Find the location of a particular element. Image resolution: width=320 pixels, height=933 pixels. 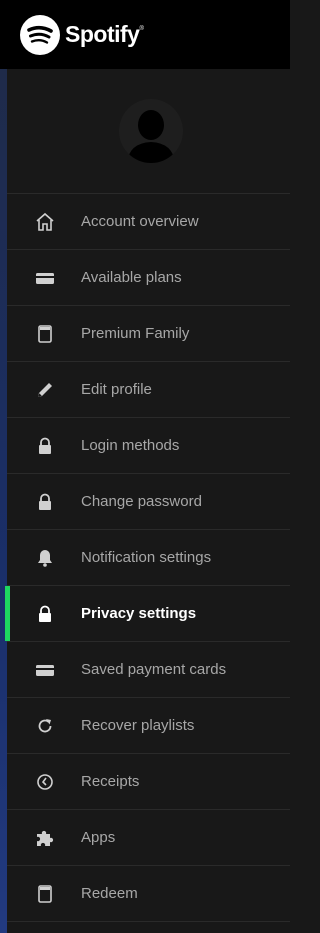

user-silhouette-icon is located at coordinates (151, 136).